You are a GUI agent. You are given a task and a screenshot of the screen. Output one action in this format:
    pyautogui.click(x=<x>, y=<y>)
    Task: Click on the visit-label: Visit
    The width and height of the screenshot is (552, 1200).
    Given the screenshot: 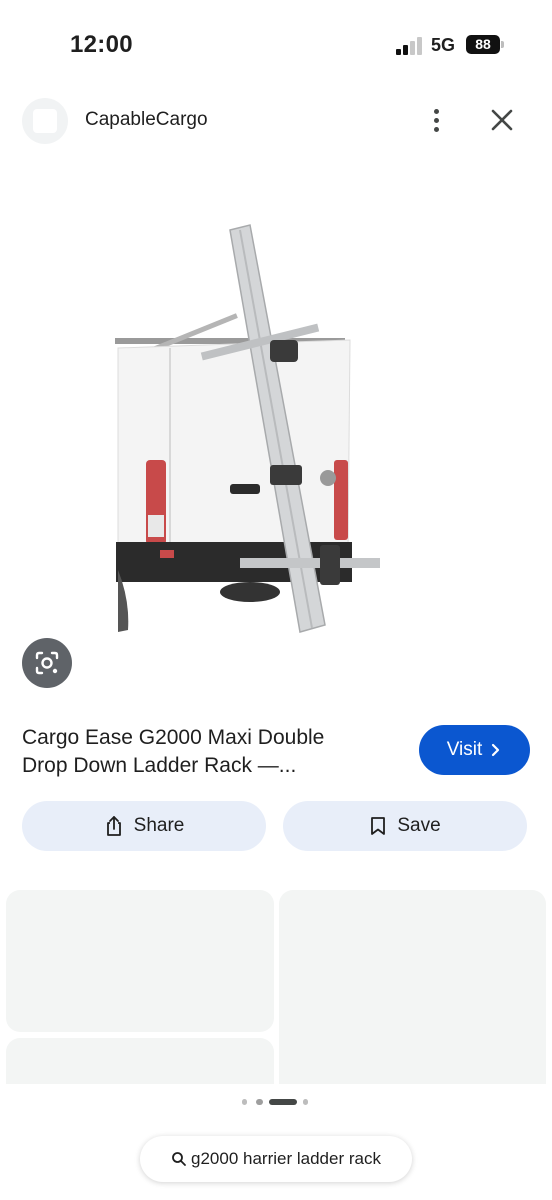 What is the action you would take?
    pyautogui.click(x=464, y=749)
    